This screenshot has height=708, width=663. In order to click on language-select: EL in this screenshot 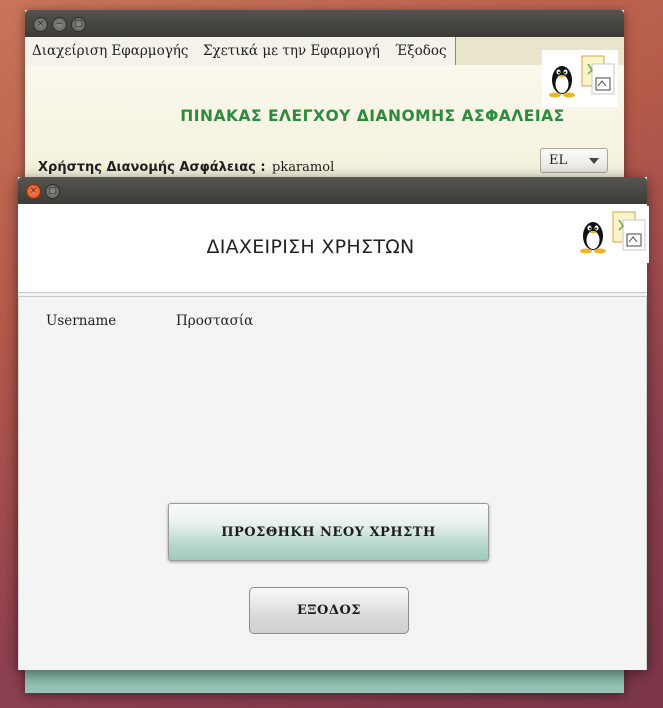, I will do `click(574, 160)`.